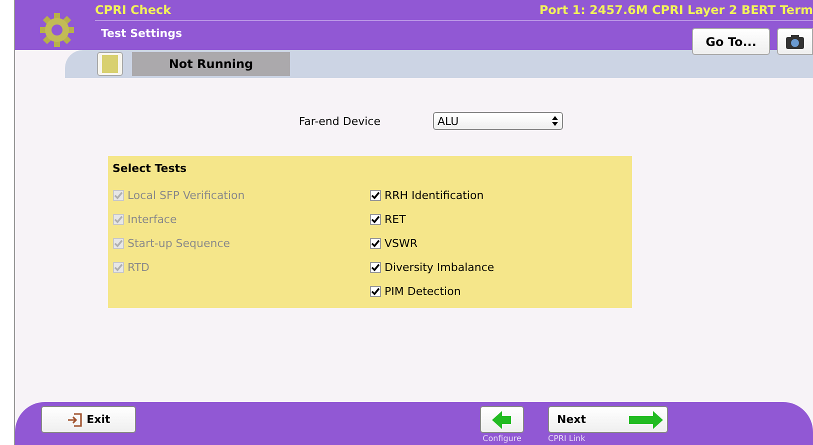 Image resolution: width=813 pixels, height=445 pixels. What do you see at coordinates (186, 195) in the screenshot?
I see `checkbox-label: Local SFP Verification` at bounding box center [186, 195].